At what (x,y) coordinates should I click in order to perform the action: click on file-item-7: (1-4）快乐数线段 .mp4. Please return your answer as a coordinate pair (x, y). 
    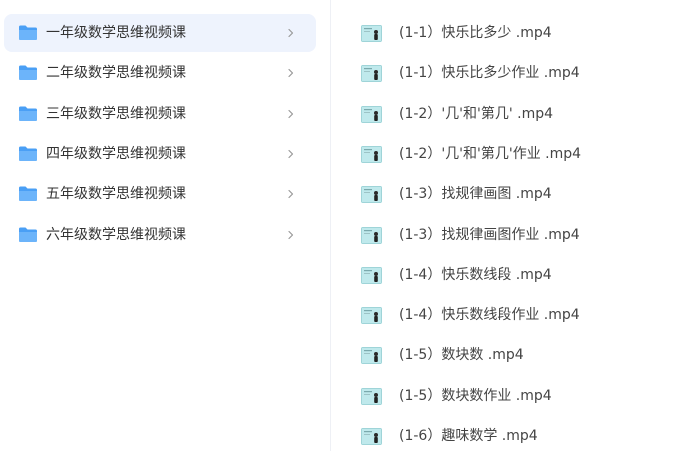
    Looking at the image, I should click on (515, 276).